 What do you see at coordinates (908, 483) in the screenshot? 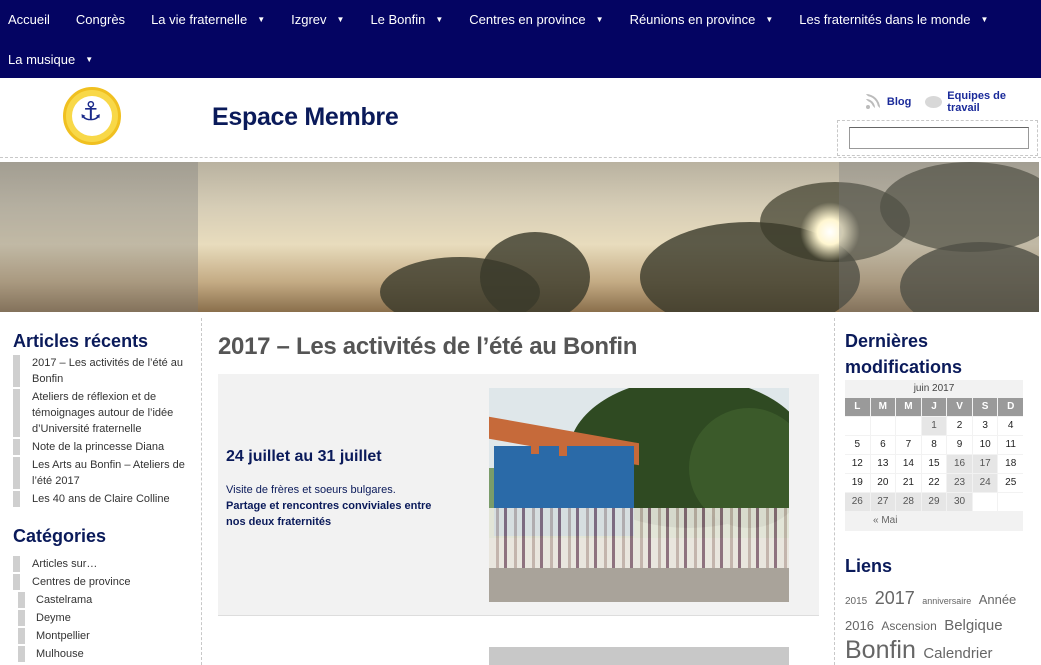
I see `calendar-day: 21` at bounding box center [908, 483].